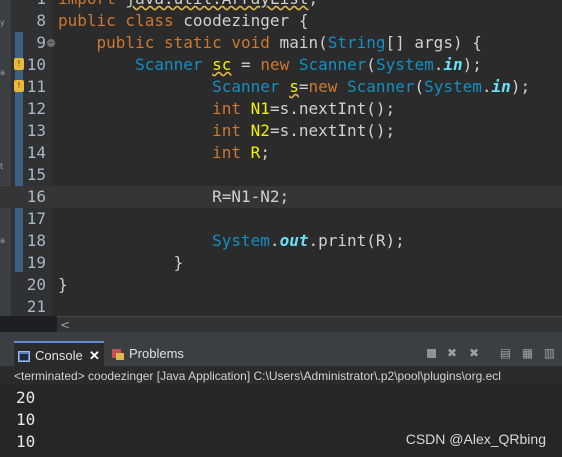 Image resolution: width=562 pixels, height=457 pixels. I want to click on line-number: 20, so click(36, 284).